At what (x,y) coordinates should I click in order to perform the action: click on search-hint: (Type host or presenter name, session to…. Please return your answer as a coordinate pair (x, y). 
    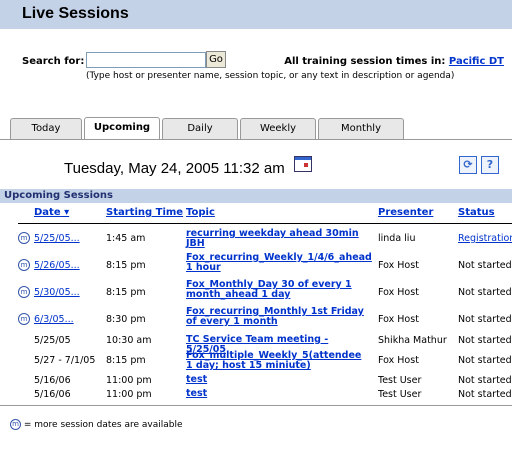
    Looking at the image, I should click on (270, 76).